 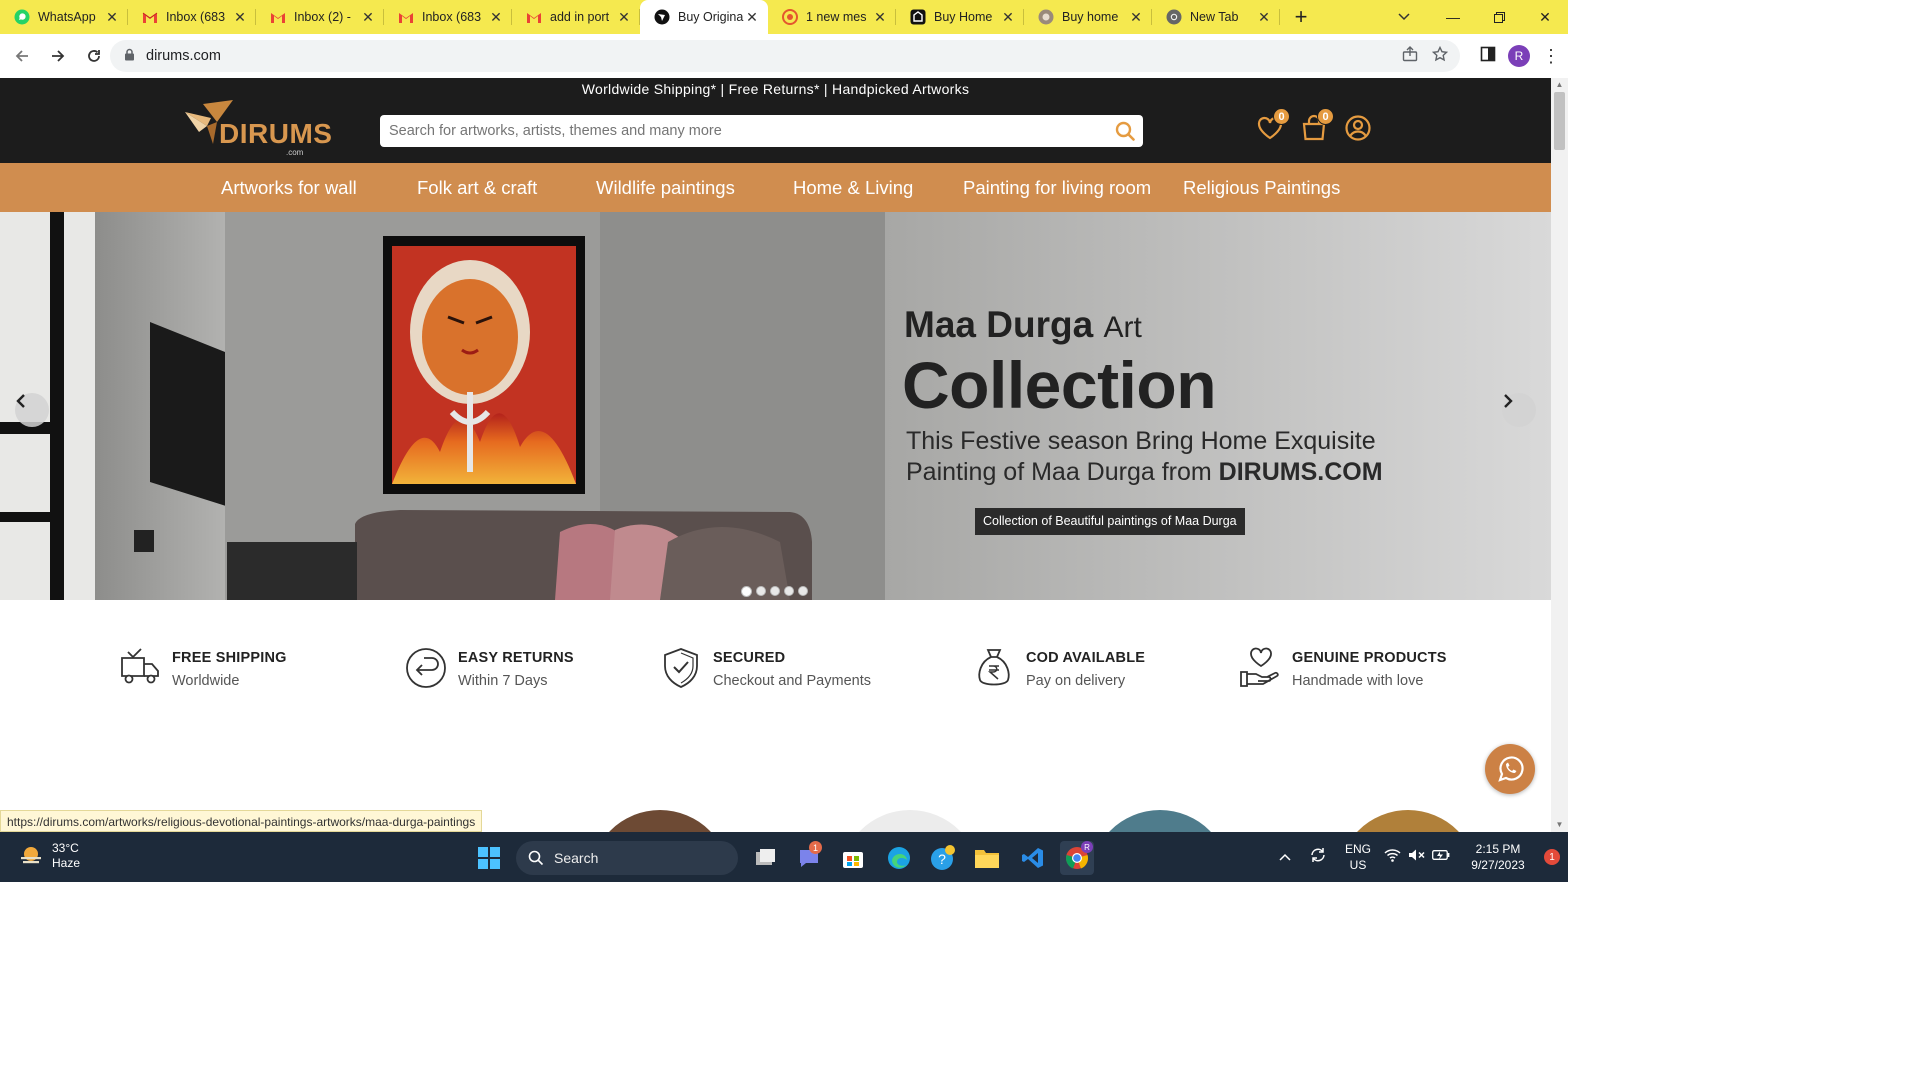 I want to click on tab-whatsapp: WhatsApp ✕, so click(x=64, y=17).